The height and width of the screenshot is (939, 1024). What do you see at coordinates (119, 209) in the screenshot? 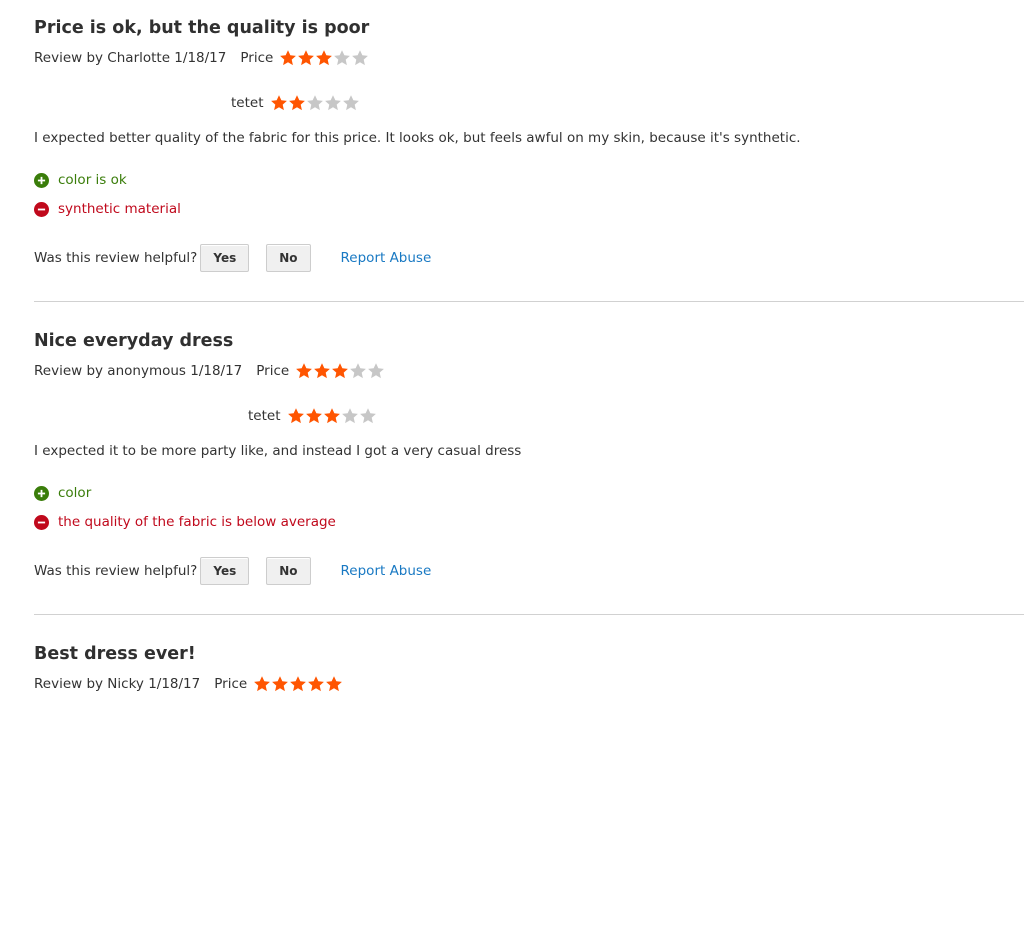
I see `con-text: synthetic material` at bounding box center [119, 209].